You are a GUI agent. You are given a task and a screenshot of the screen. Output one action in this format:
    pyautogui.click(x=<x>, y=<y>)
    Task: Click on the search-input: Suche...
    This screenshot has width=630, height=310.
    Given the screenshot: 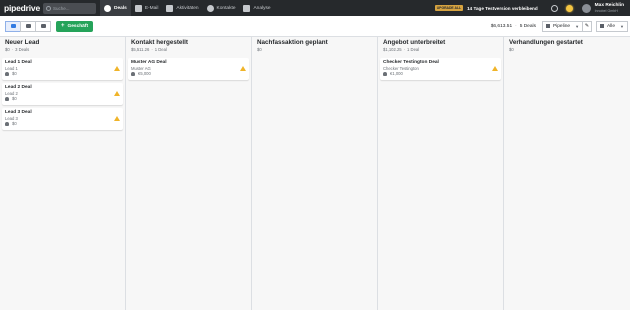 What is the action you would take?
    pyautogui.click(x=69, y=8)
    